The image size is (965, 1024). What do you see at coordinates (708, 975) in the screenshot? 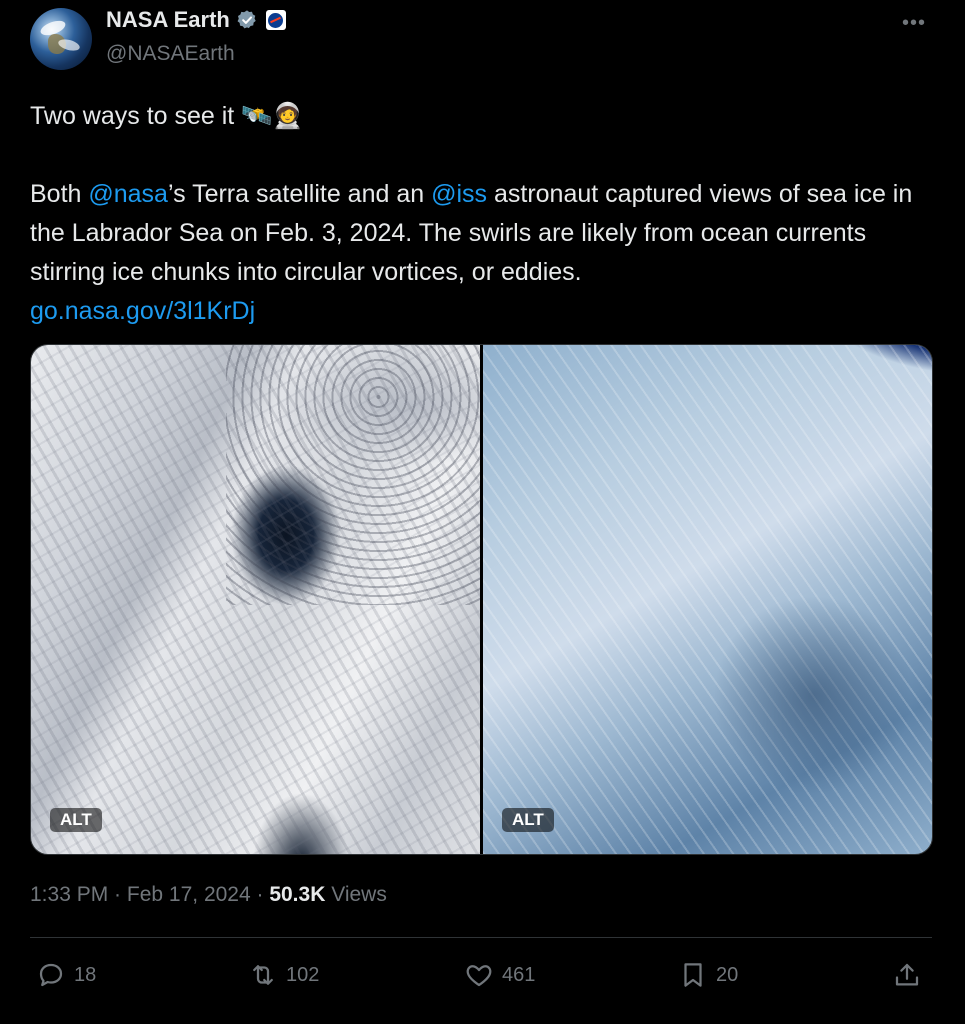
I see `bookmark-button: 20` at bounding box center [708, 975].